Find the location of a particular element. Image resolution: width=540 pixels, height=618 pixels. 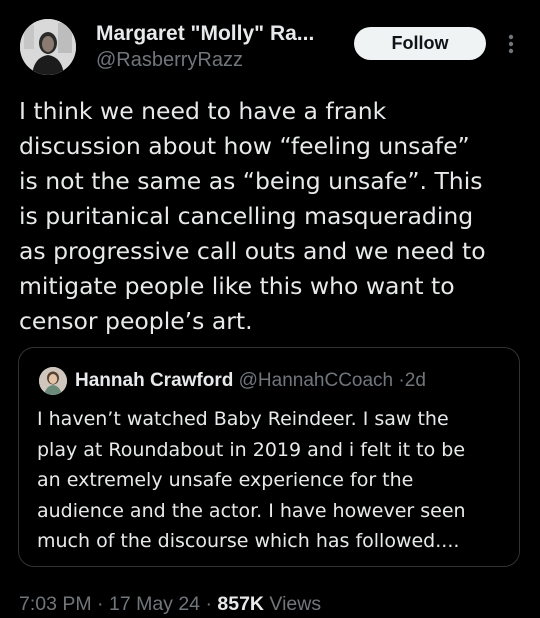

author-avatar is located at coordinates (48, 47).